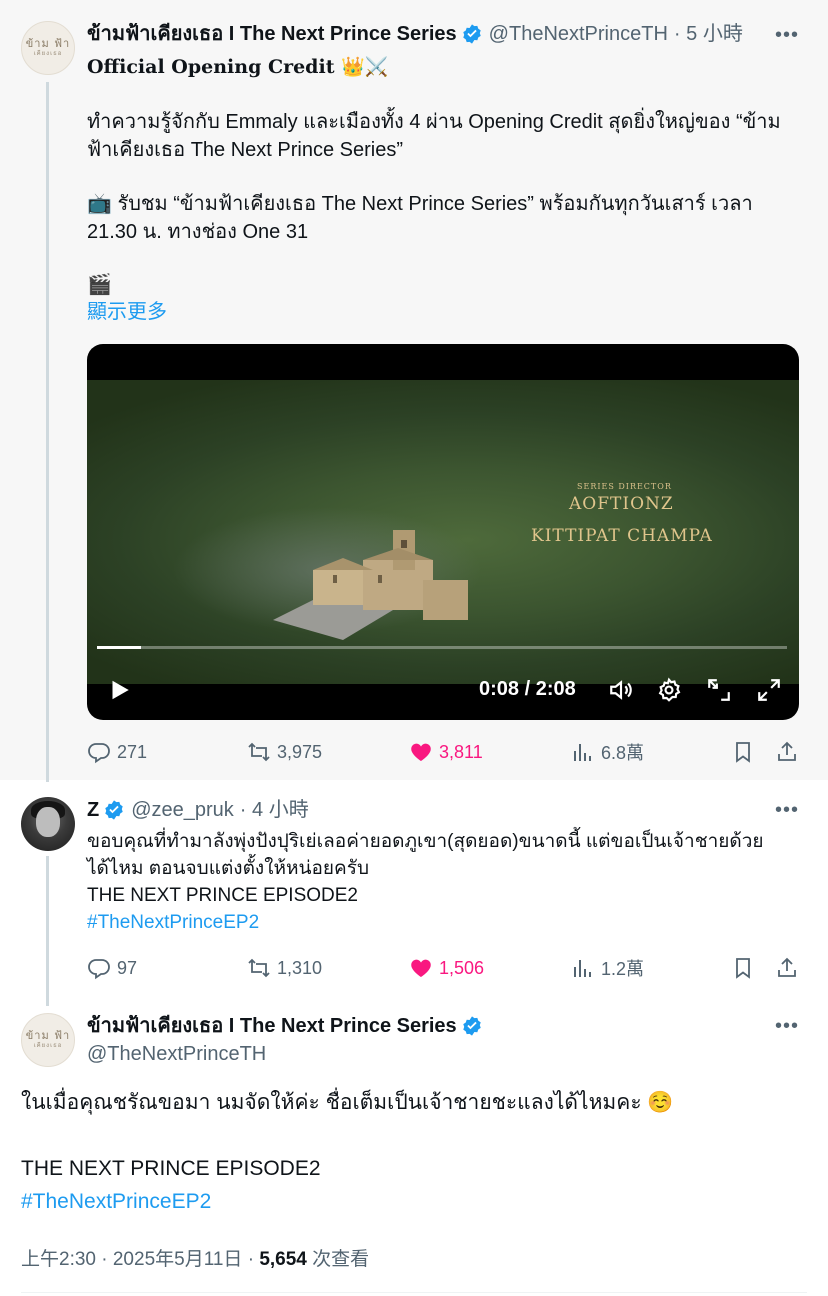 This screenshot has height=1296, width=828. I want to click on video-credit-name-2: KITTIPAT CHAMPA, so click(622, 536).